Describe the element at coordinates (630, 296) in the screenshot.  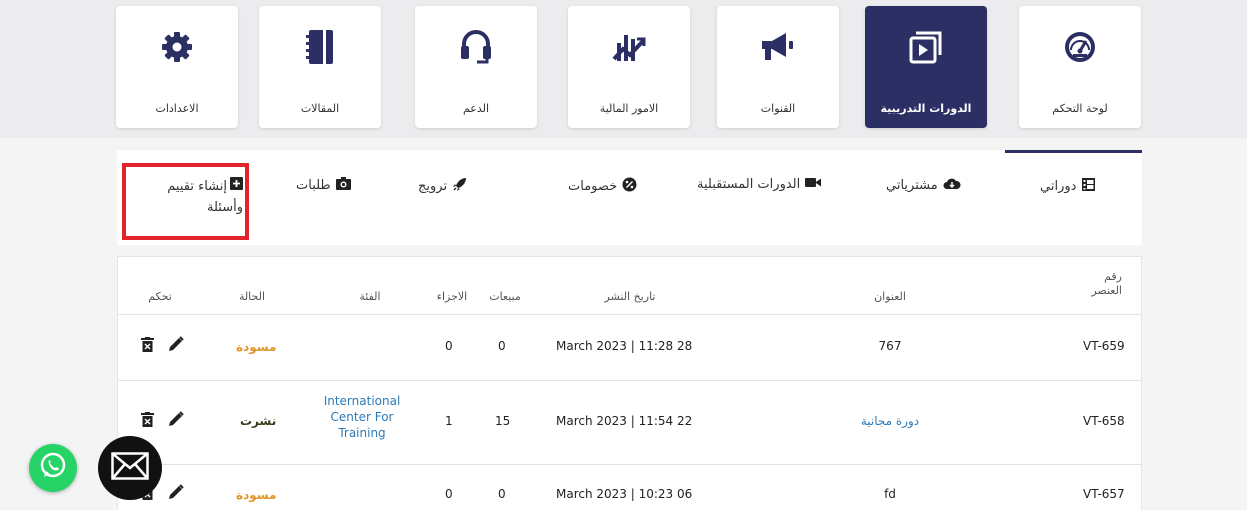
I see `column-header-publish-date: تاريخ النشر` at that location.